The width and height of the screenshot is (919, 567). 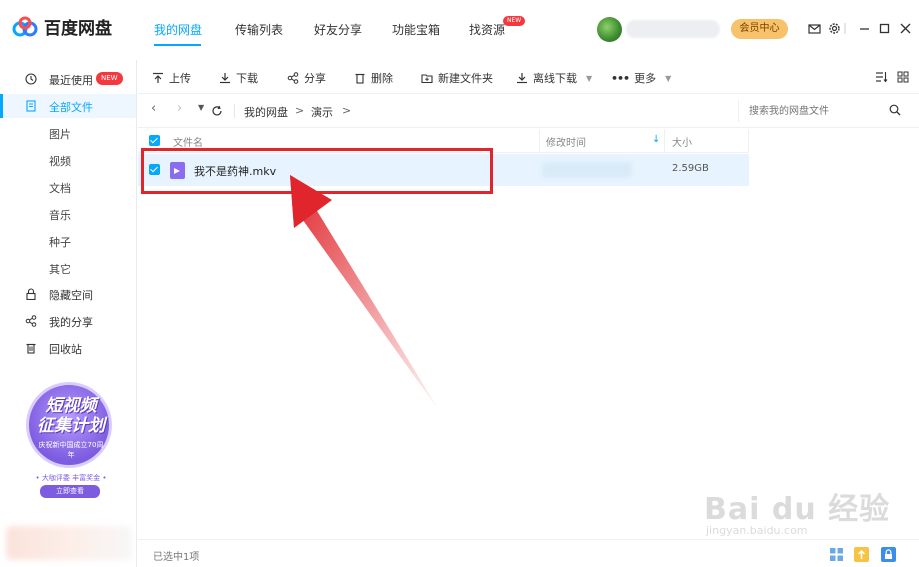 What do you see at coordinates (903, 77) in the screenshot?
I see `grid-view-icon` at bounding box center [903, 77].